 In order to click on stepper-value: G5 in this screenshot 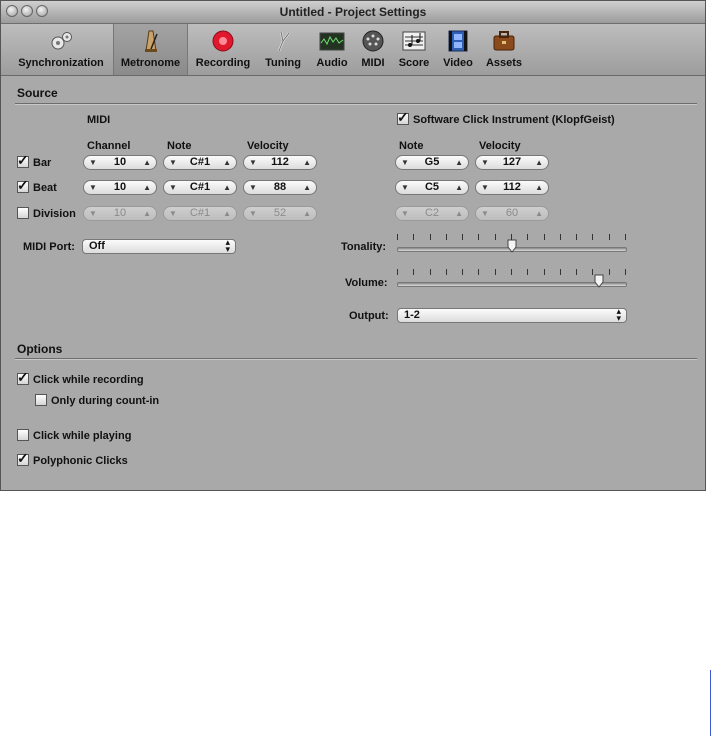, I will do `click(432, 162)`.